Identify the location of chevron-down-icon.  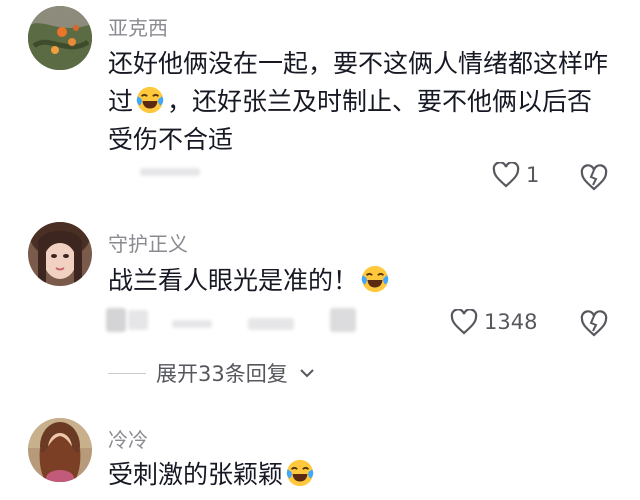
(307, 373).